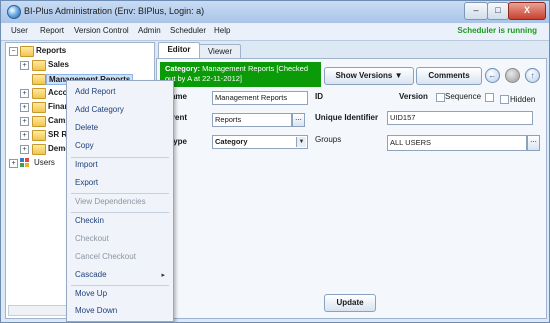 The image size is (550, 323). Describe the element at coordinates (99, 109) in the screenshot. I see `menu-item-label: Add Category` at that location.